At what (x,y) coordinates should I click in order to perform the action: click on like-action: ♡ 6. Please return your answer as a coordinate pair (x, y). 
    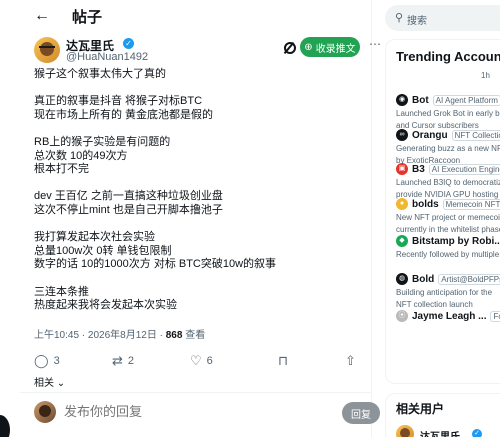
    Looking at the image, I should click on (201, 361).